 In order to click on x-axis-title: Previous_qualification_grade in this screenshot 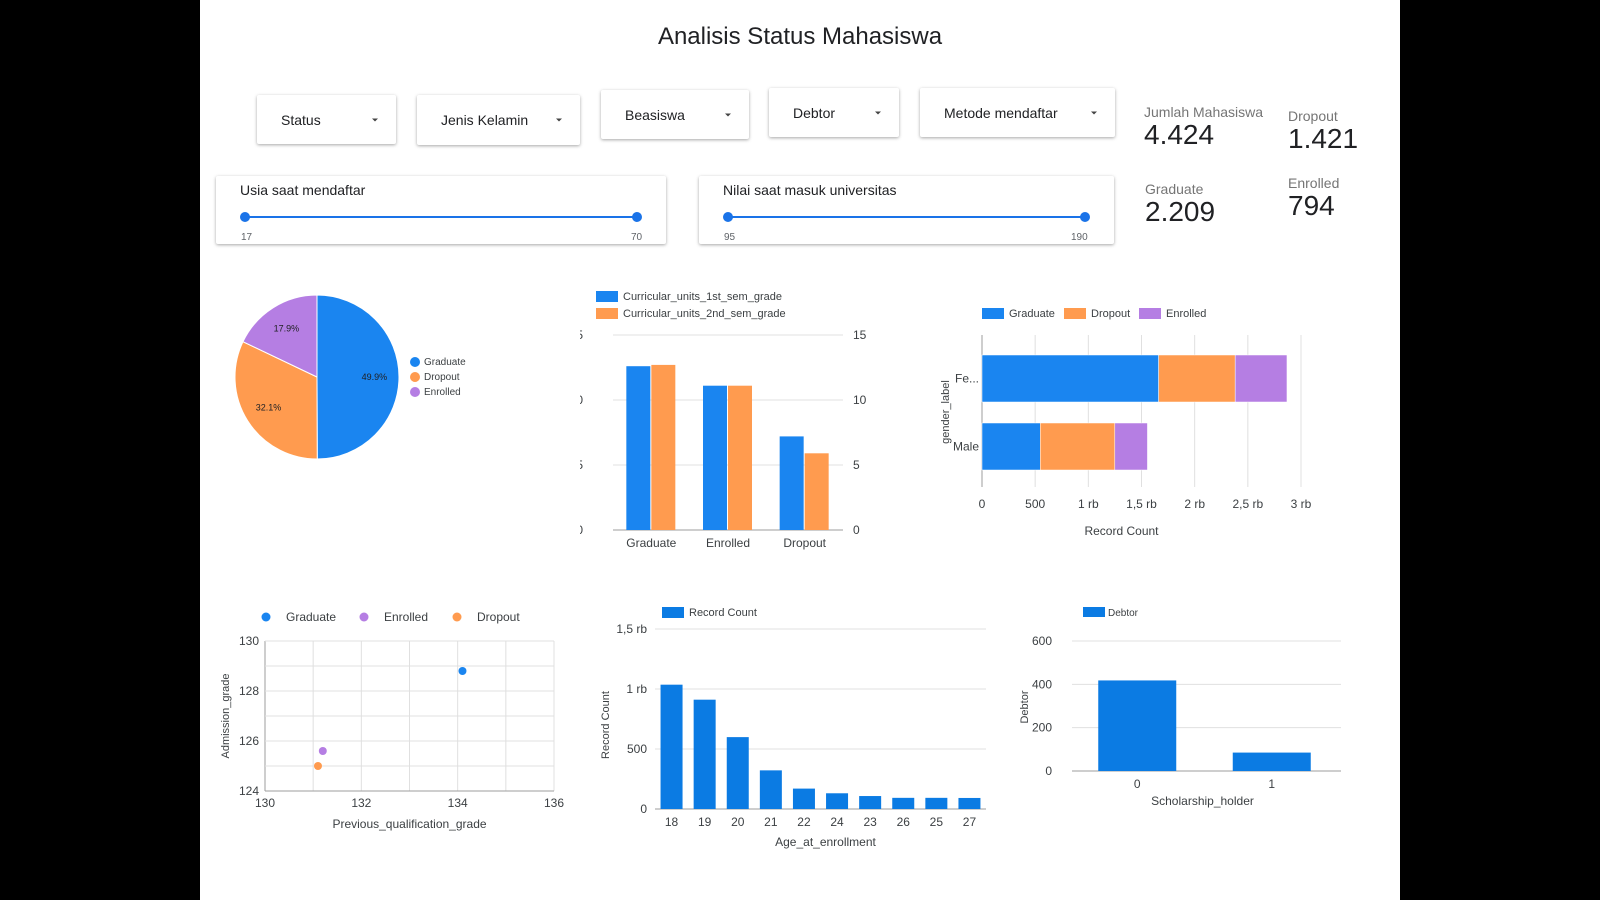, I will do `click(409, 824)`.